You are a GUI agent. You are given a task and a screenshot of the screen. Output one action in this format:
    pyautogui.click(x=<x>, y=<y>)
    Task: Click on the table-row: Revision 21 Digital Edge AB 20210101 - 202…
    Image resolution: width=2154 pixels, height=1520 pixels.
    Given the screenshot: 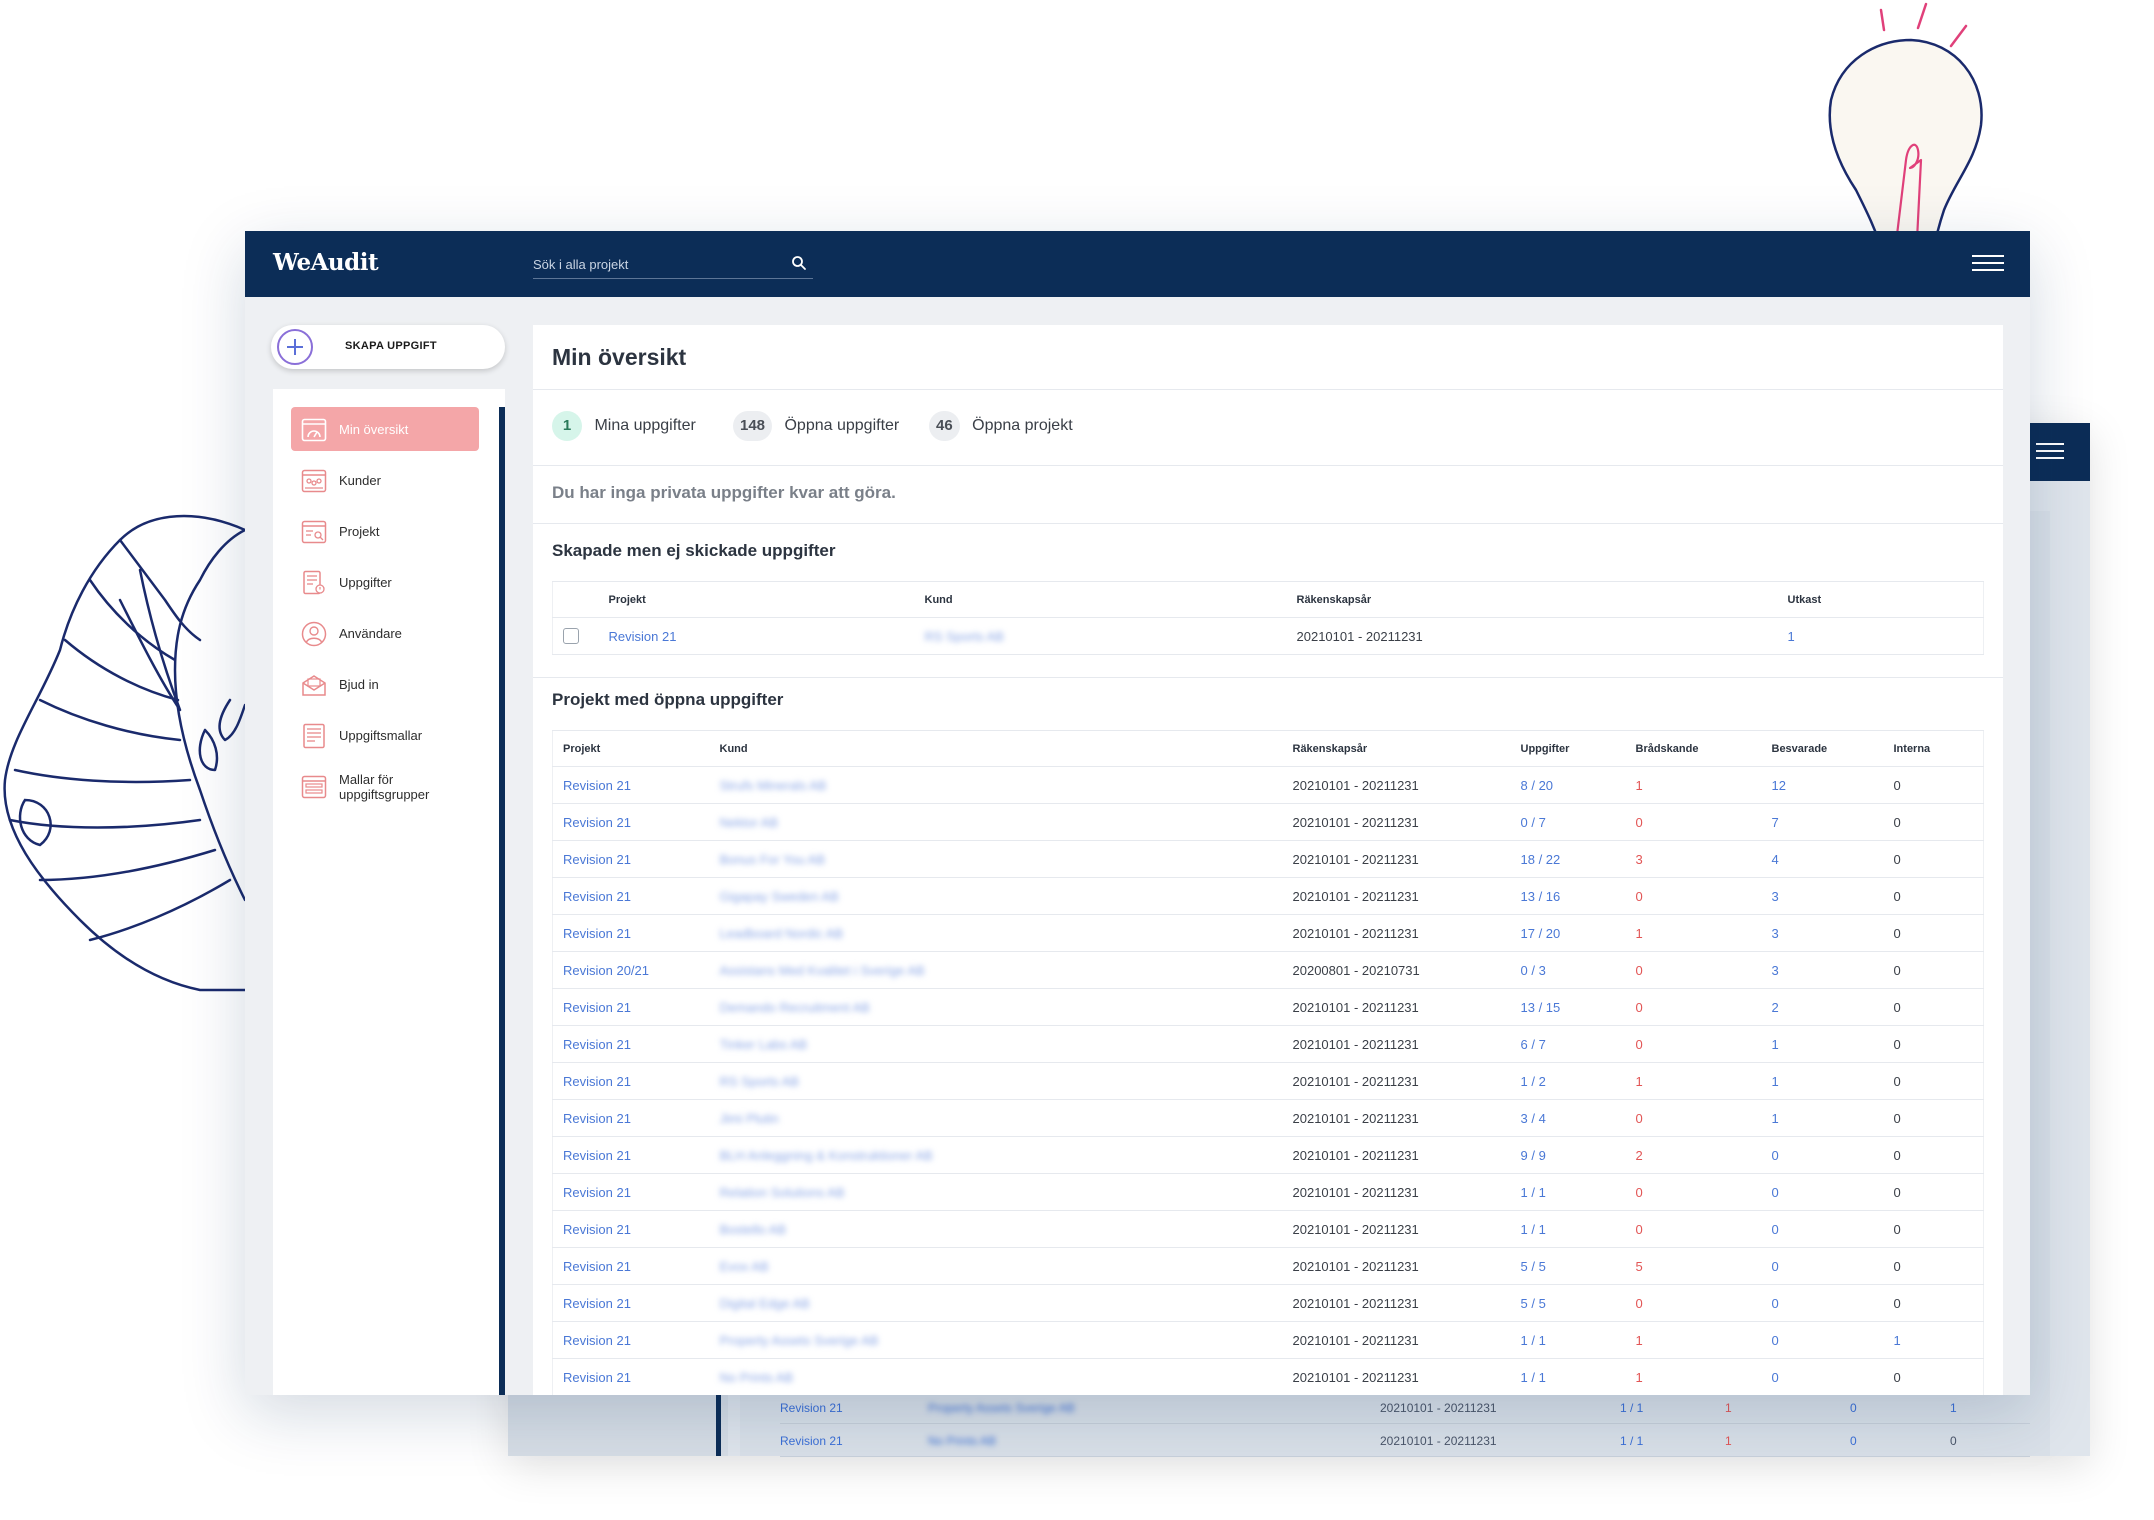 What is the action you would take?
    pyautogui.click(x=1268, y=1303)
    